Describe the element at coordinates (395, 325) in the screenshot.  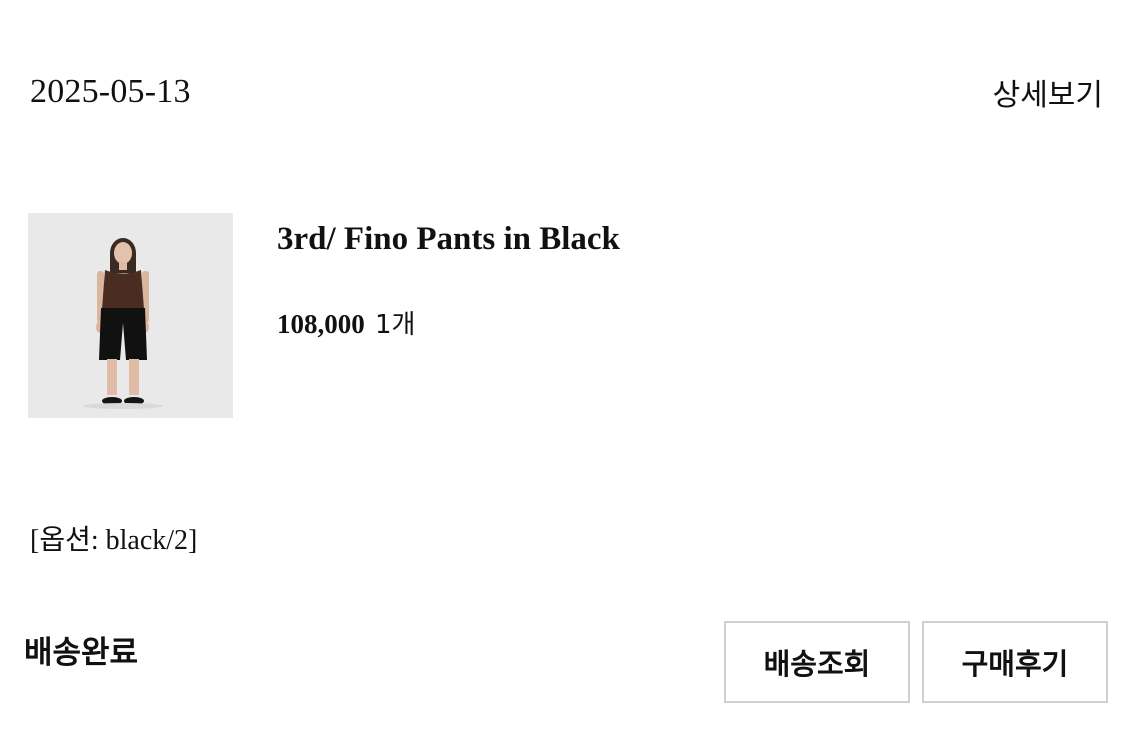
I see `product-quantity: 1개` at that location.